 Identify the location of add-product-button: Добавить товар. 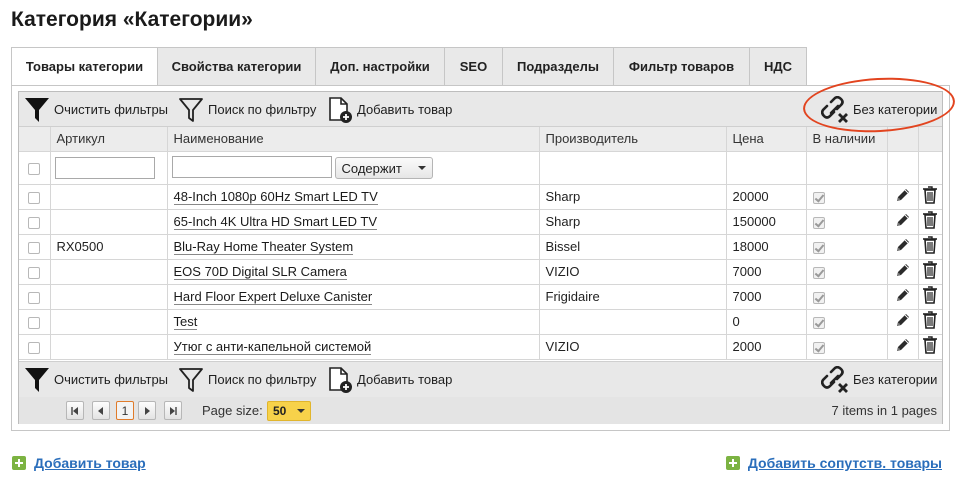
(389, 109).